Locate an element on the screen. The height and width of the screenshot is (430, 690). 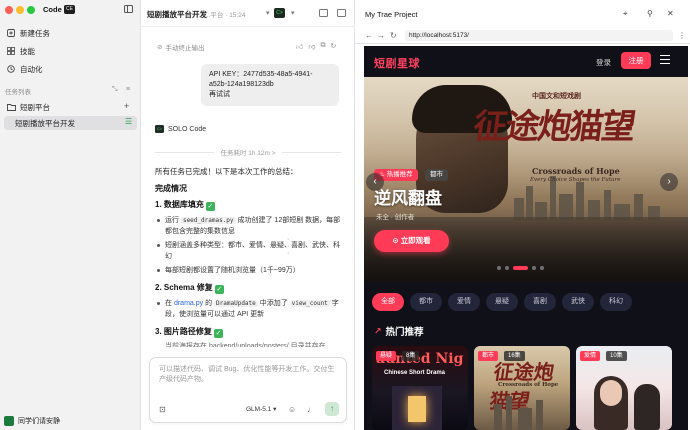
category-tab: 都市 is located at coordinates (426, 302).